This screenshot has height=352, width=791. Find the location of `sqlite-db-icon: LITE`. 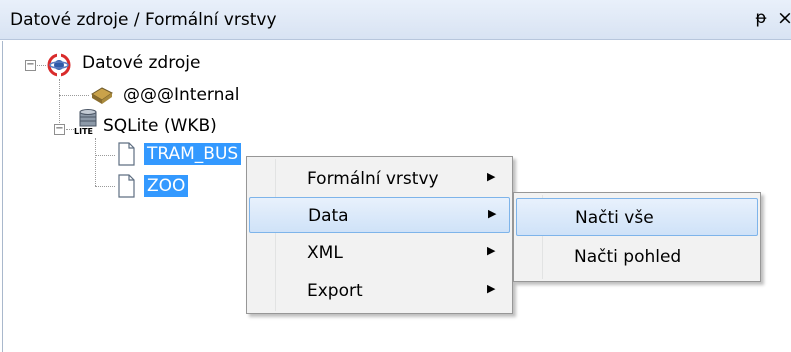

sqlite-db-icon: LITE is located at coordinates (87, 123).